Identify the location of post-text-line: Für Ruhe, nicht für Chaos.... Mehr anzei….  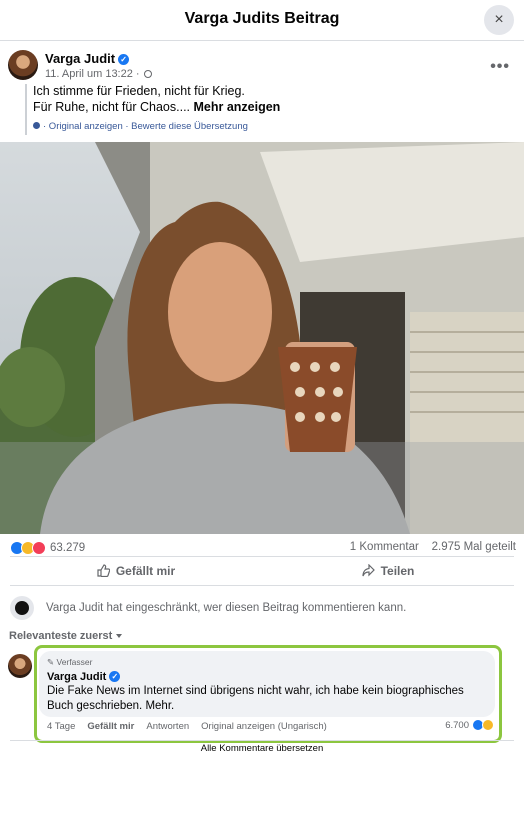
(272, 108).